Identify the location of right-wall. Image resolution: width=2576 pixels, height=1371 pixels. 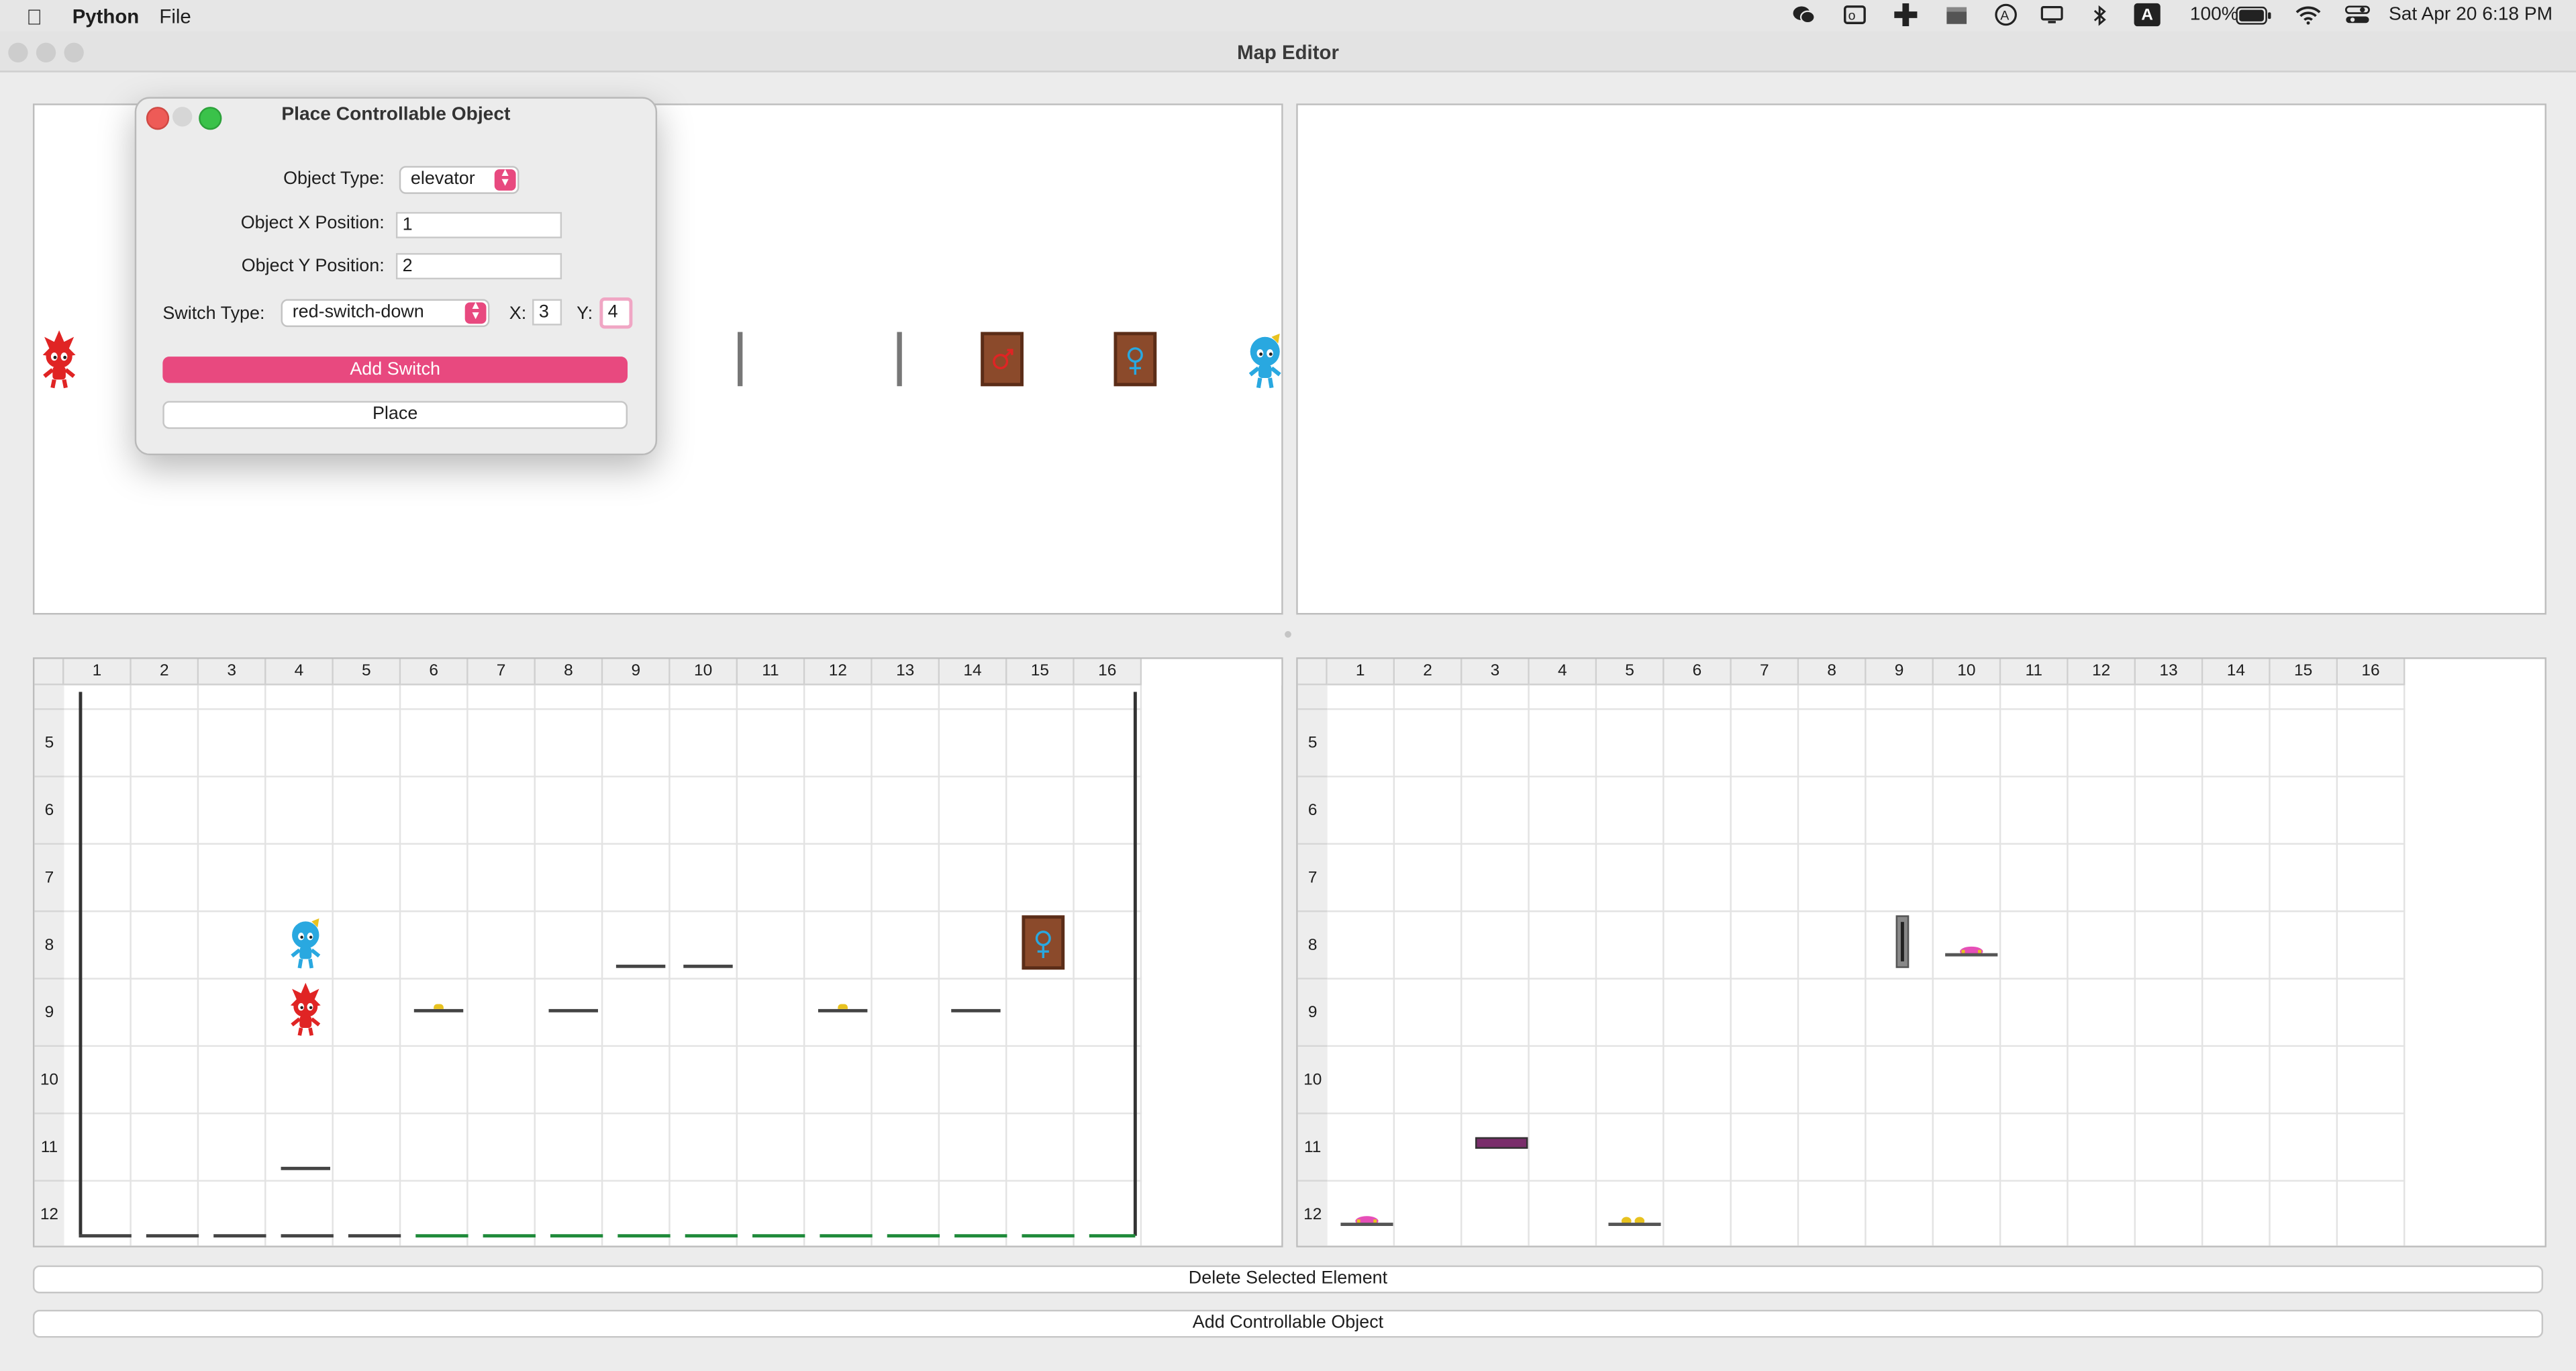
(1135, 964).